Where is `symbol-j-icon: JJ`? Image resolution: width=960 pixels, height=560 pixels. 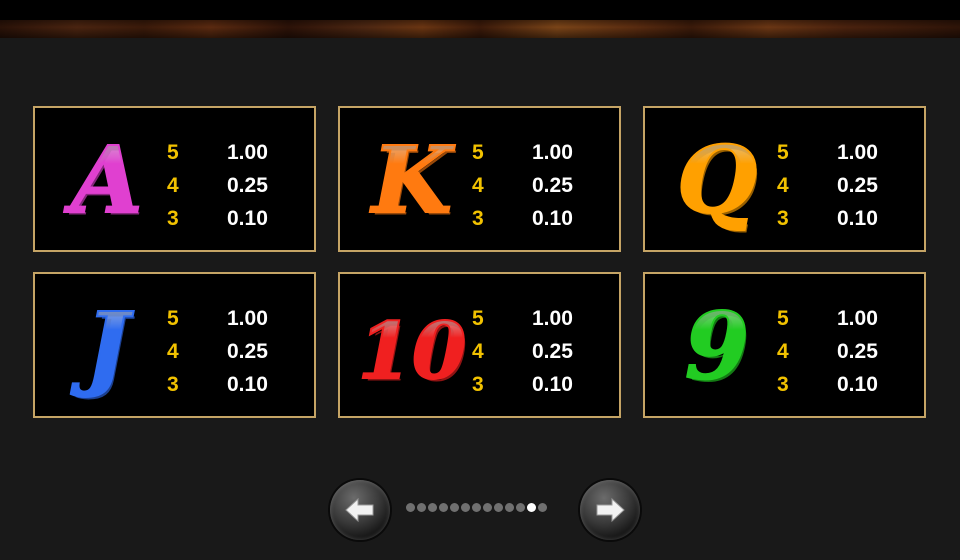
symbol-j-icon: JJ is located at coordinates (105, 345).